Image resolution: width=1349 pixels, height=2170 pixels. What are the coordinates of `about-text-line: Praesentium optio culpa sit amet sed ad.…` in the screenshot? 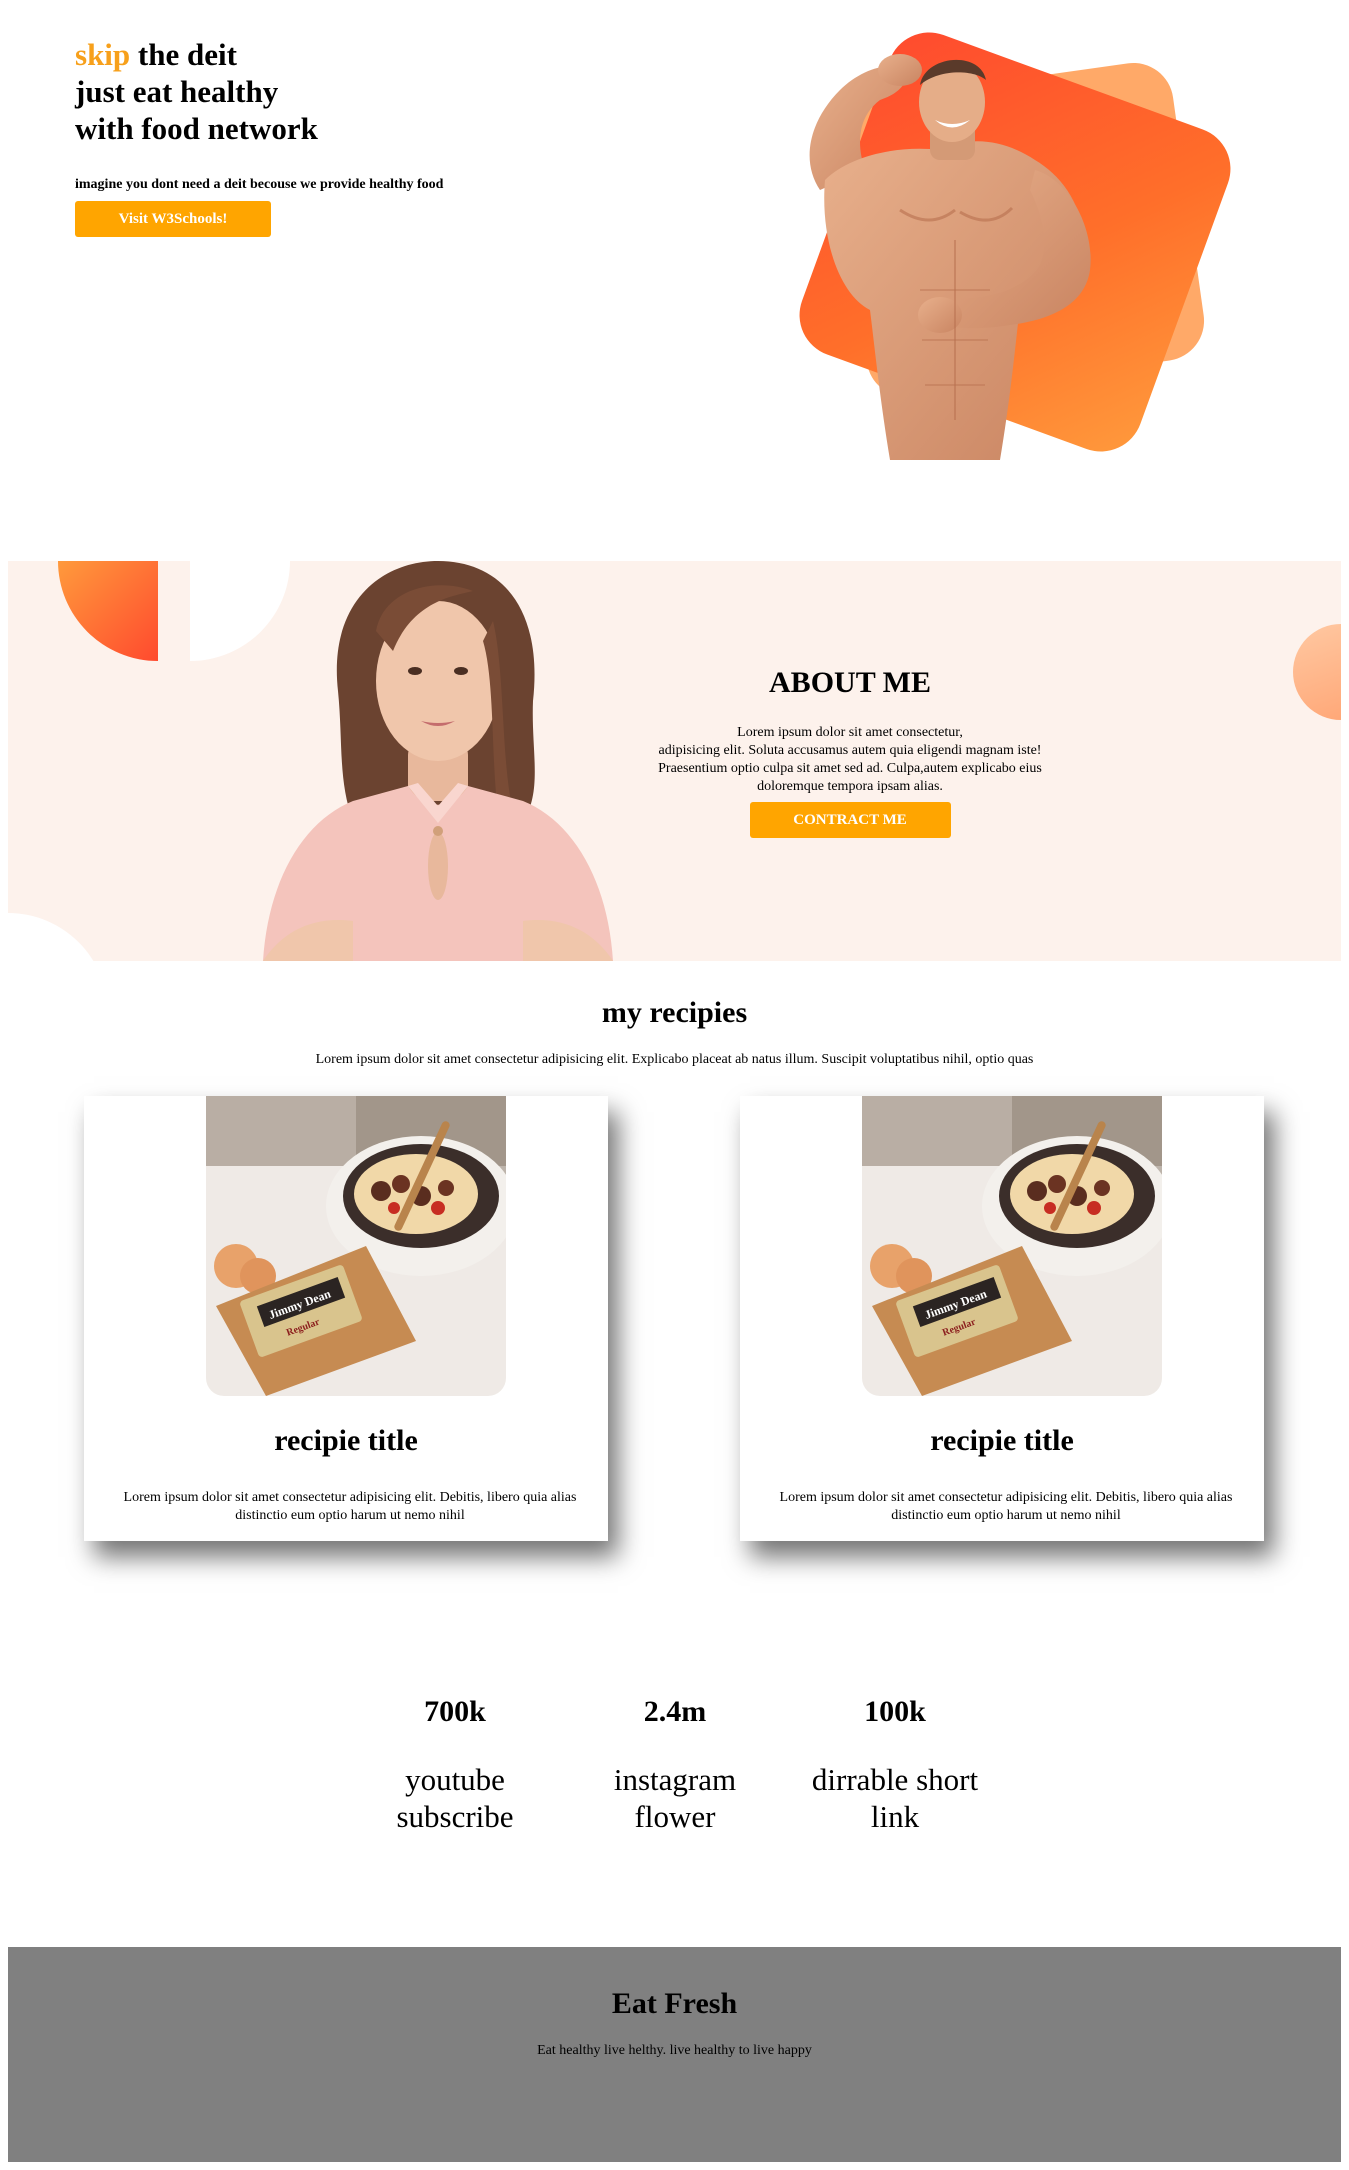 It's located at (850, 768).